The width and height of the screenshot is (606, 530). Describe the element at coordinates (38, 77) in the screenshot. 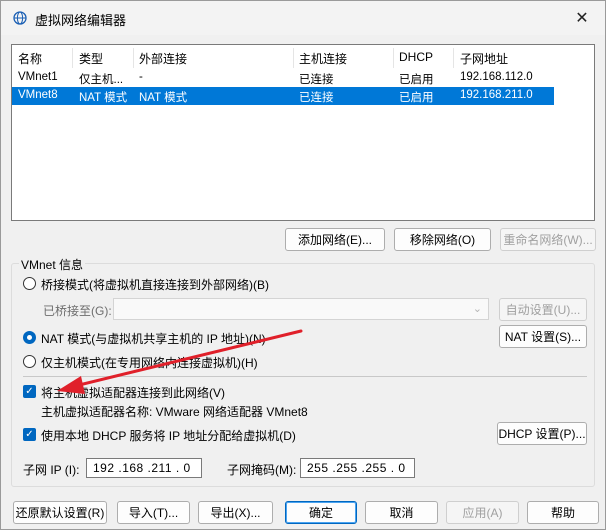

I see `cell-name: VMnet1` at that location.